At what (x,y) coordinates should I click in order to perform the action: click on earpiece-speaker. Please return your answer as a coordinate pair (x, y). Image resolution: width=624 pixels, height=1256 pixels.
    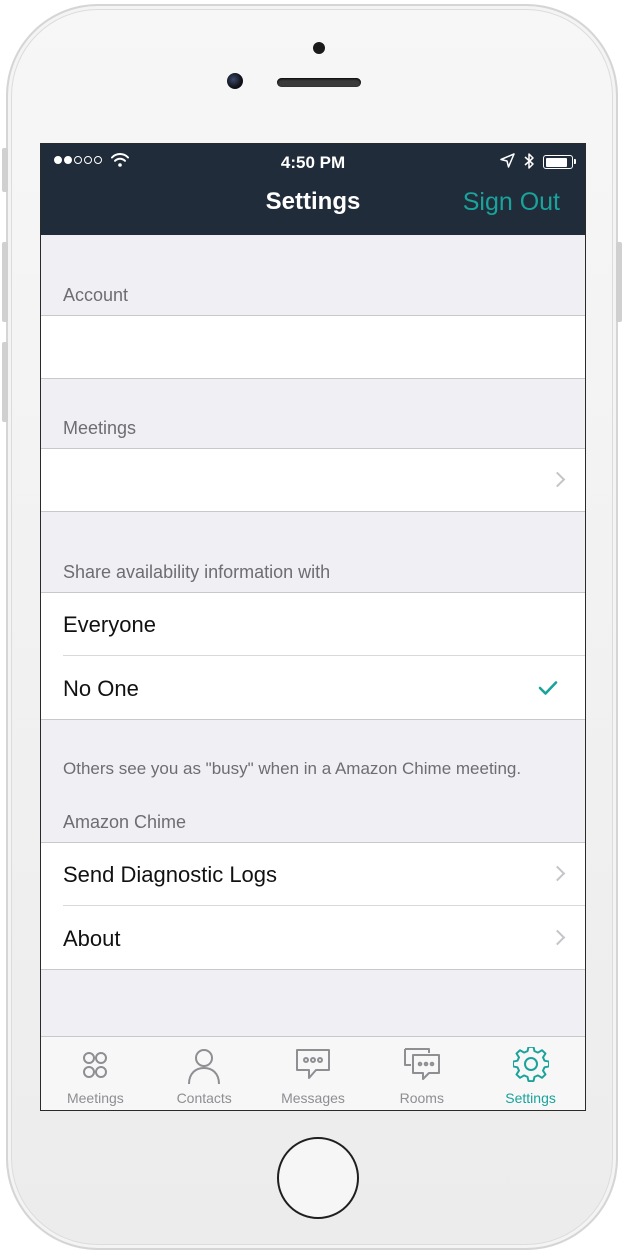
    Looking at the image, I should click on (319, 82).